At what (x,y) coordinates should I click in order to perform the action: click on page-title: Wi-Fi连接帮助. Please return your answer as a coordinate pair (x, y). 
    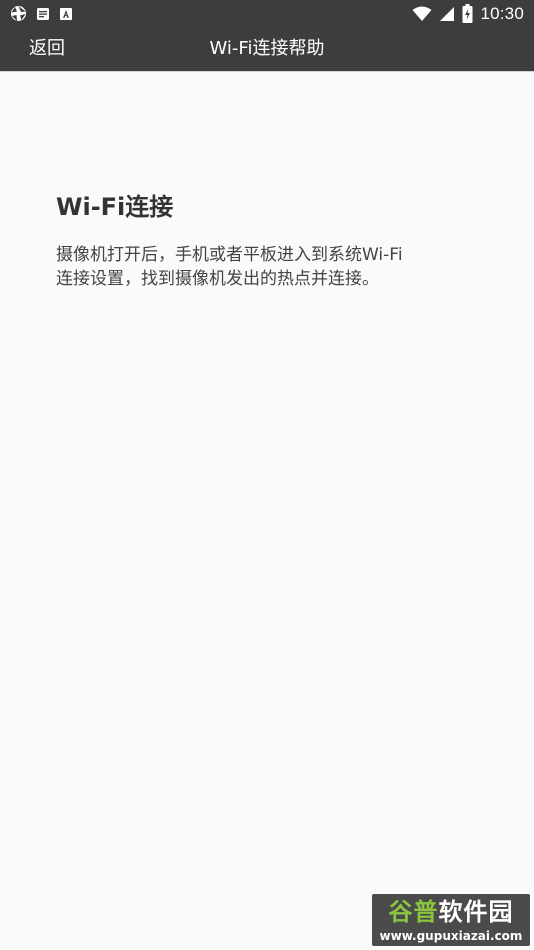
    Looking at the image, I should click on (267, 48).